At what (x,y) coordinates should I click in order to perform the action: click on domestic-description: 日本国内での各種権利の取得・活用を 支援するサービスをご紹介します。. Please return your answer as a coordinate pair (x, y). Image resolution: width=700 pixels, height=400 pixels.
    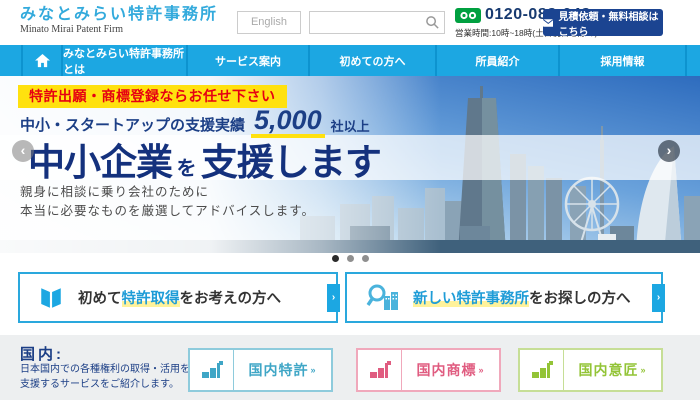
    Looking at the image, I should click on (105, 377).